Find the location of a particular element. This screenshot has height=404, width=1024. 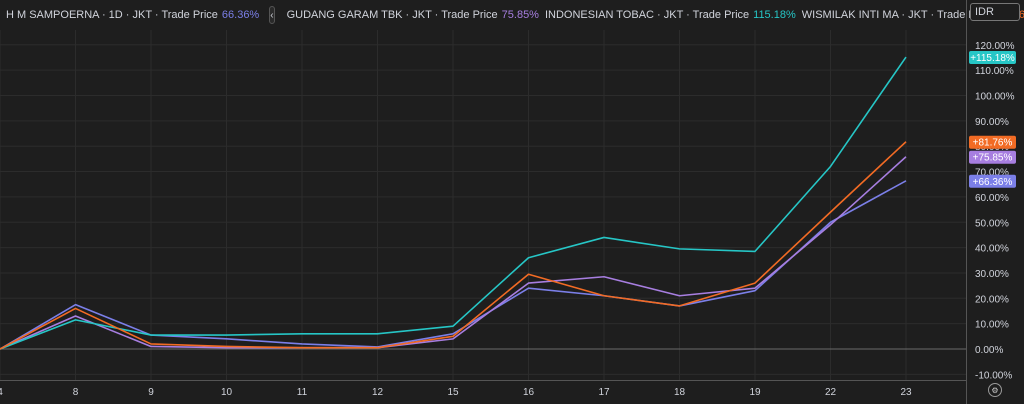

badge-label: +115.18% is located at coordinates (992, 58).